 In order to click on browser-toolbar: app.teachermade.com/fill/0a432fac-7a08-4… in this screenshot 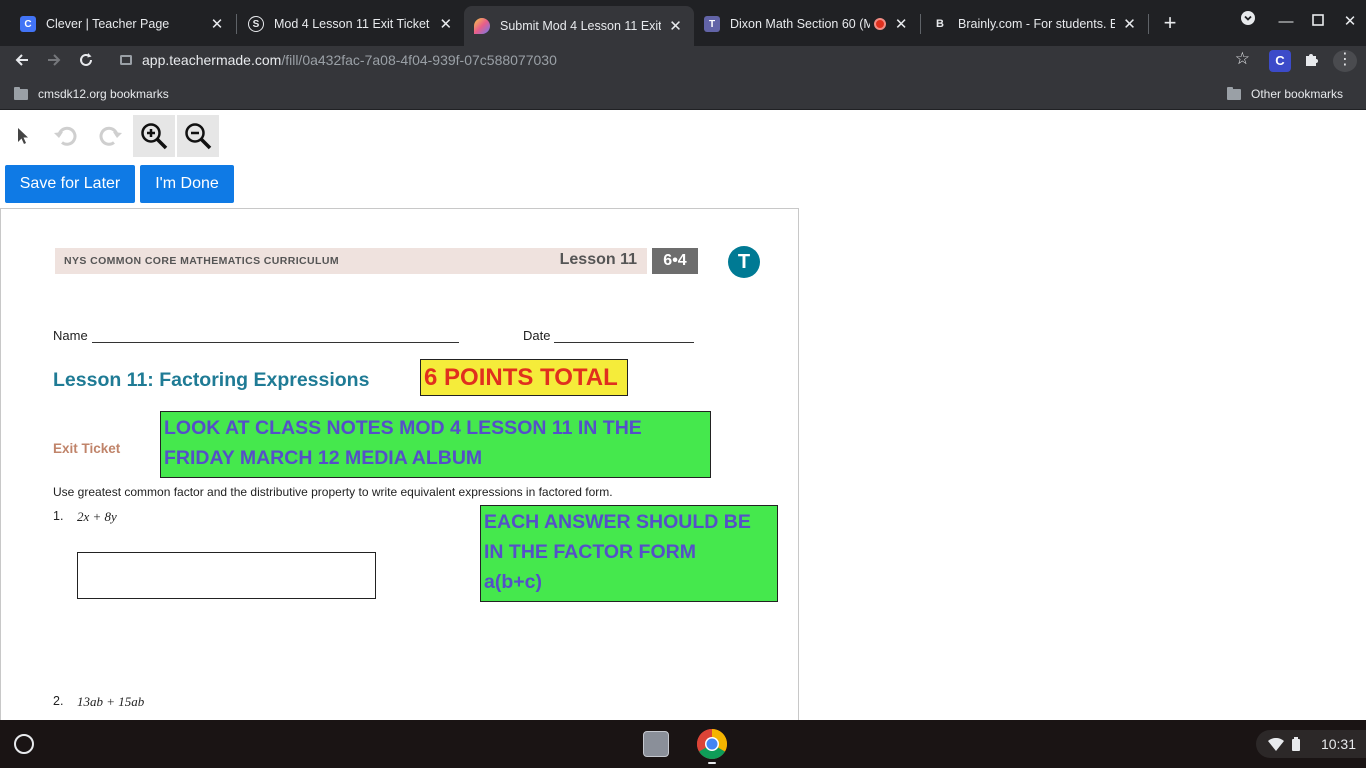, I will do `click(683, 62)`.